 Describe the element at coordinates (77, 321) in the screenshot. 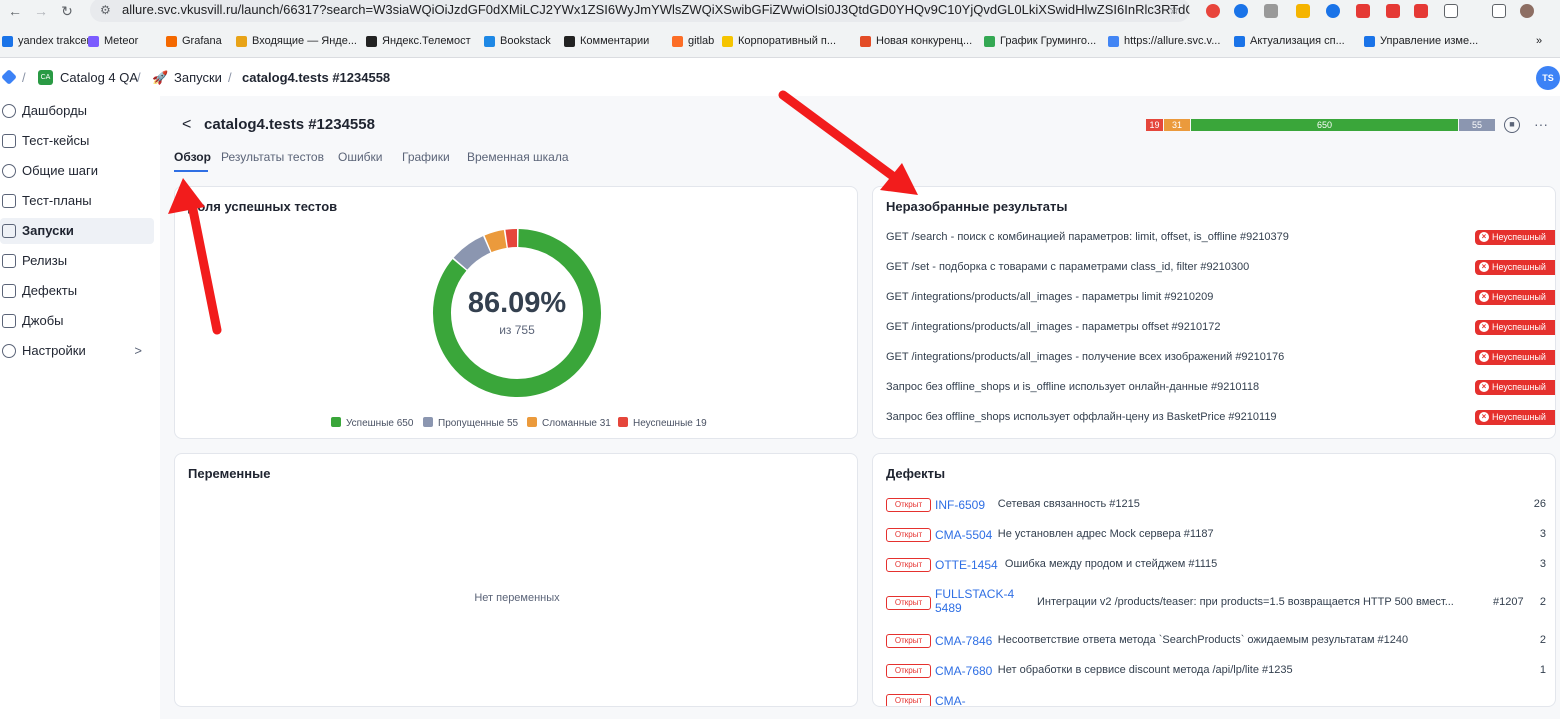

I see `sidebar-item-7: Джобы` at that location.